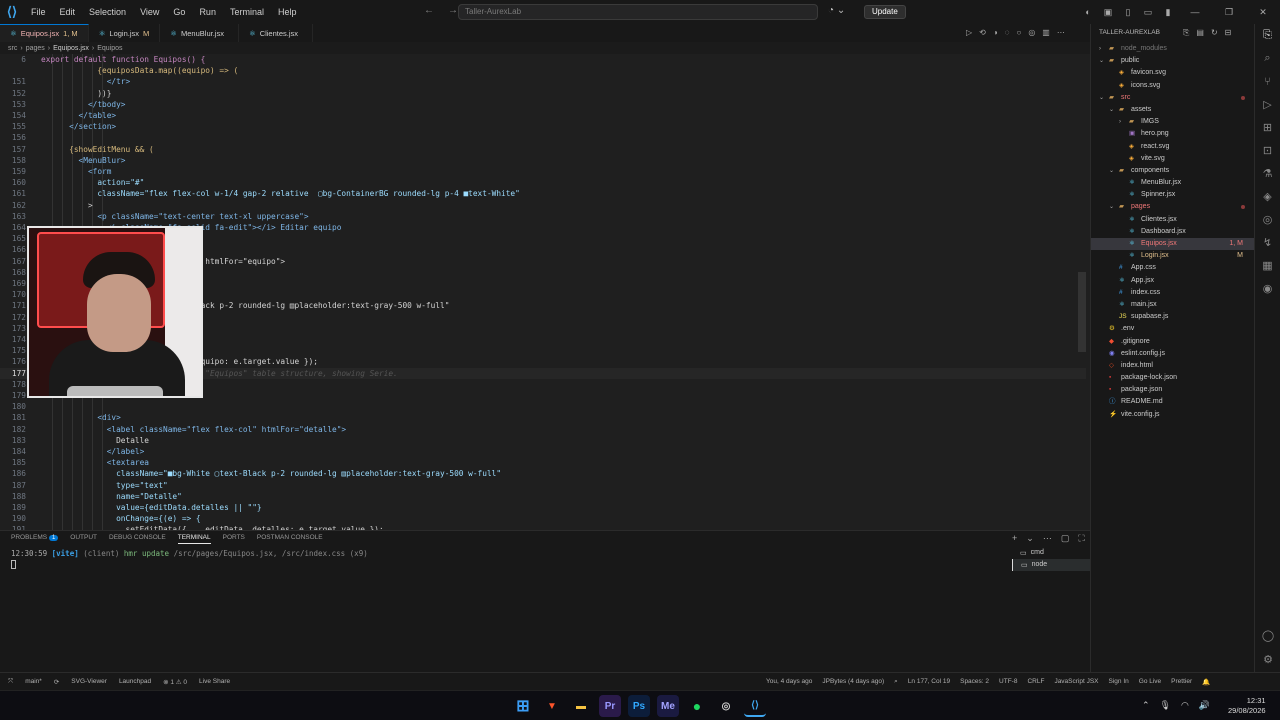  What do you see at coordinates (1267, 58) in the screenshot?
I see `search-icon: ⌕` at bounding box center [1267, 58].